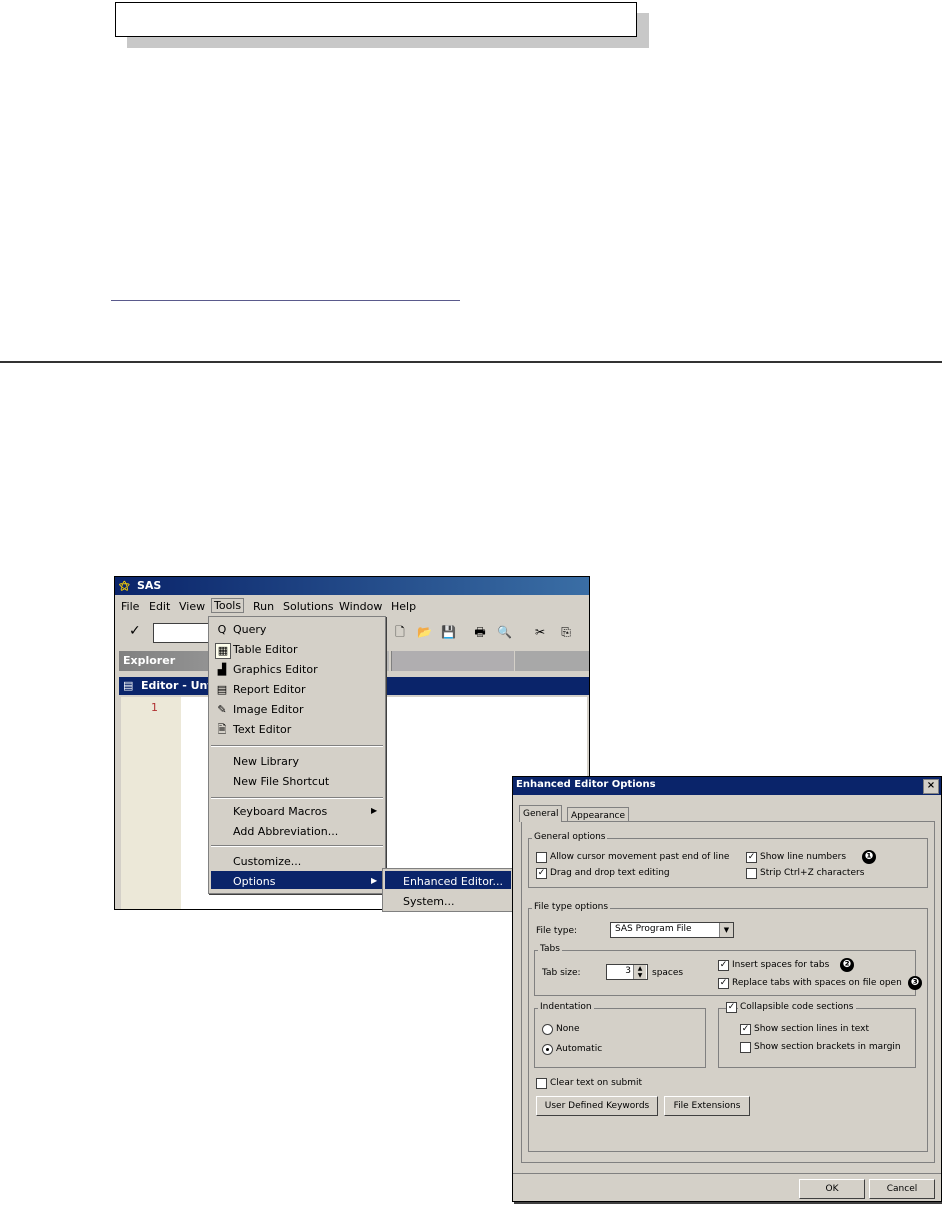  Describe the element at coordinates (566, 632) in the screenshot. I see `copy-icon: ⎘` at that location.